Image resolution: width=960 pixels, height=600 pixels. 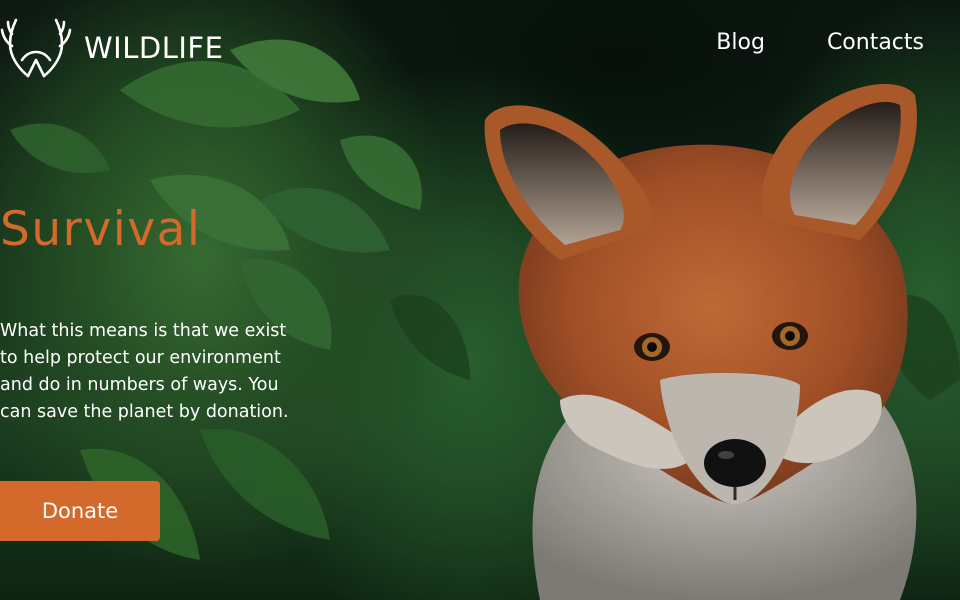 I want to click on antlers-icon, so click(x=36, y=48).